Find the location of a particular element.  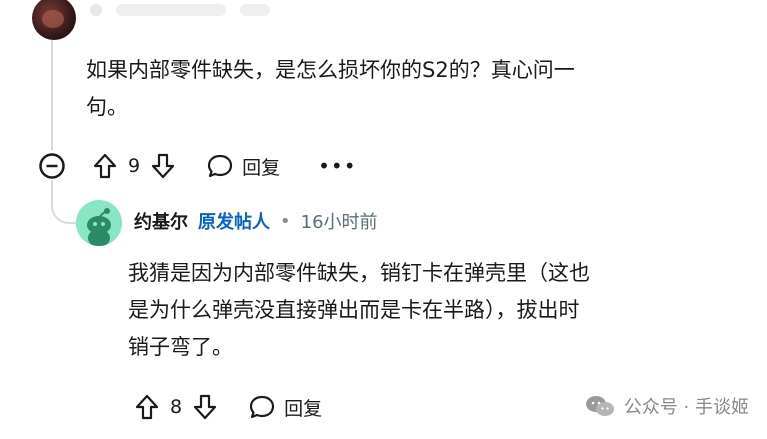

upvote-count: 8 is located at coordinates (176, 407).